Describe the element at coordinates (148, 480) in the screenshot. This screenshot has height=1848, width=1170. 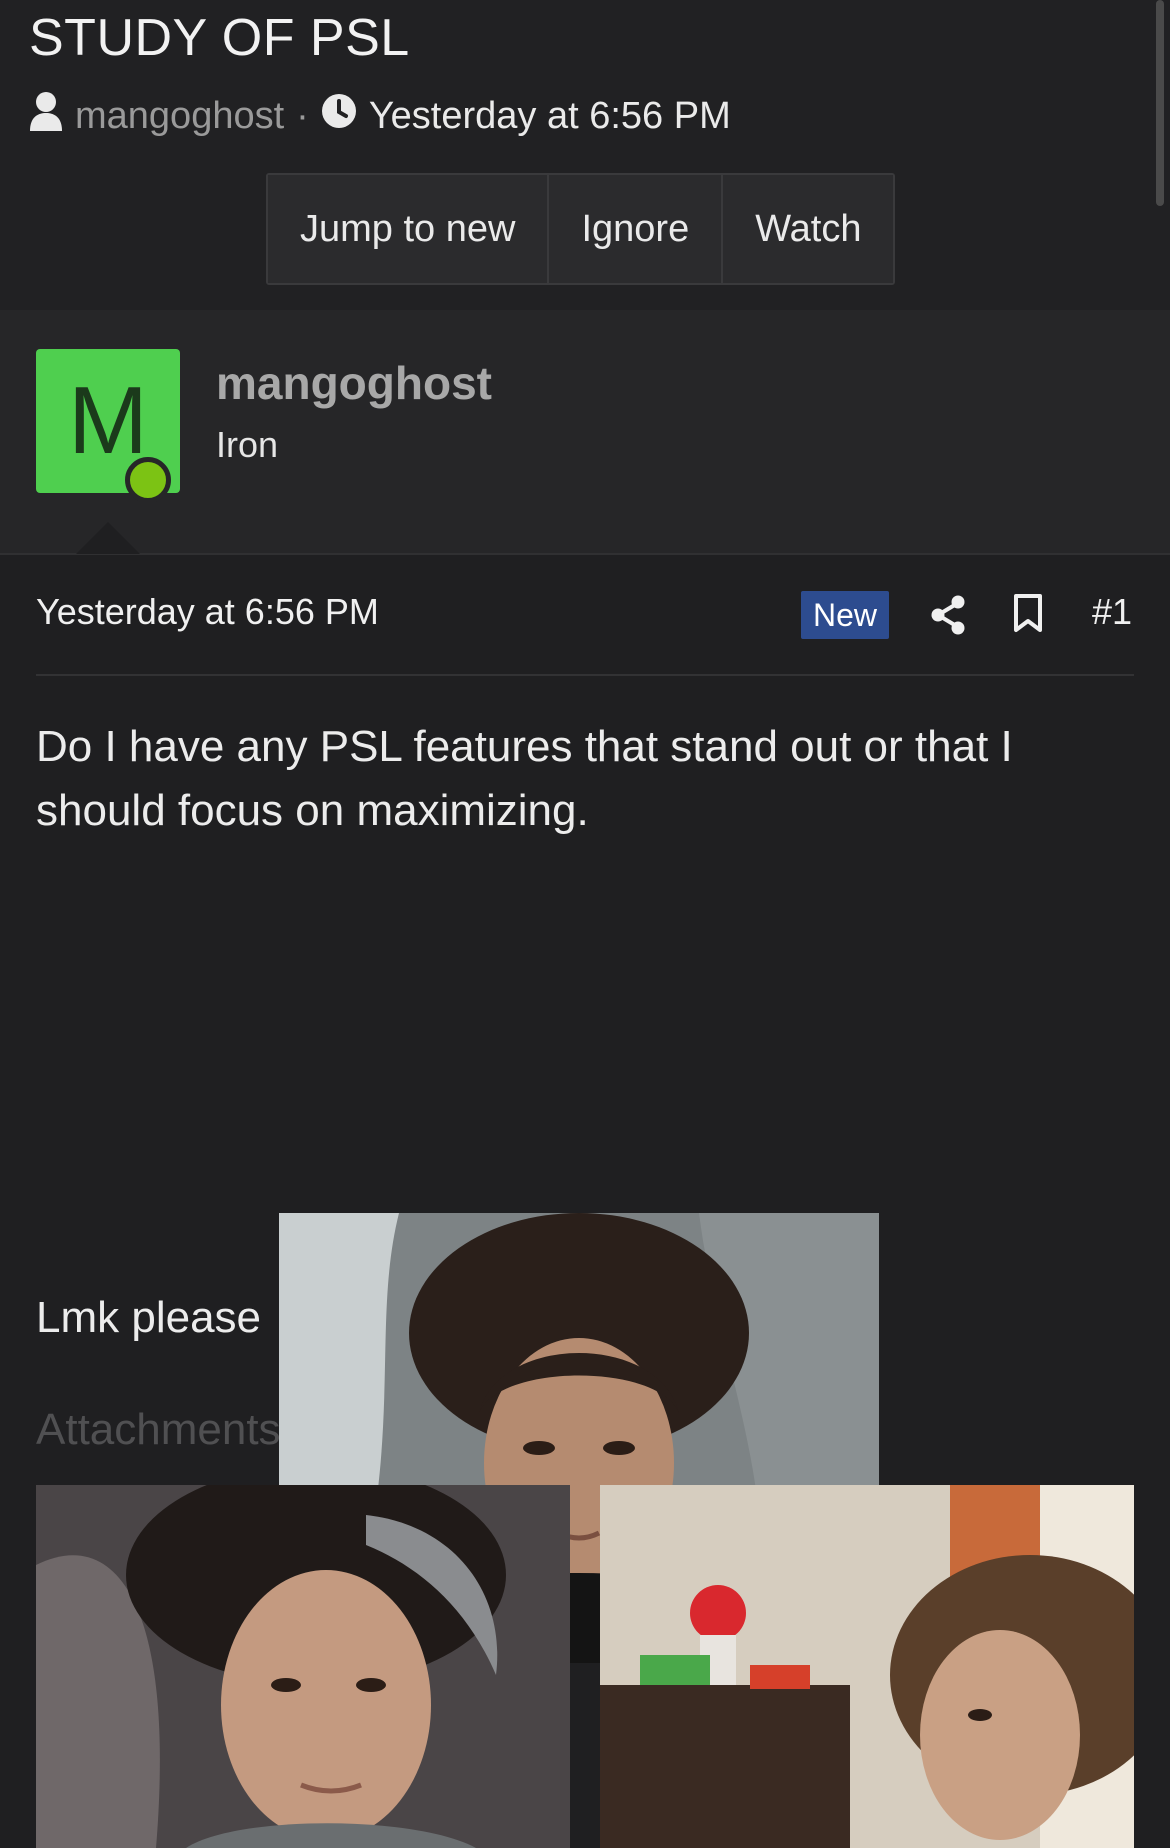
I see `online-status-dot` at that location.